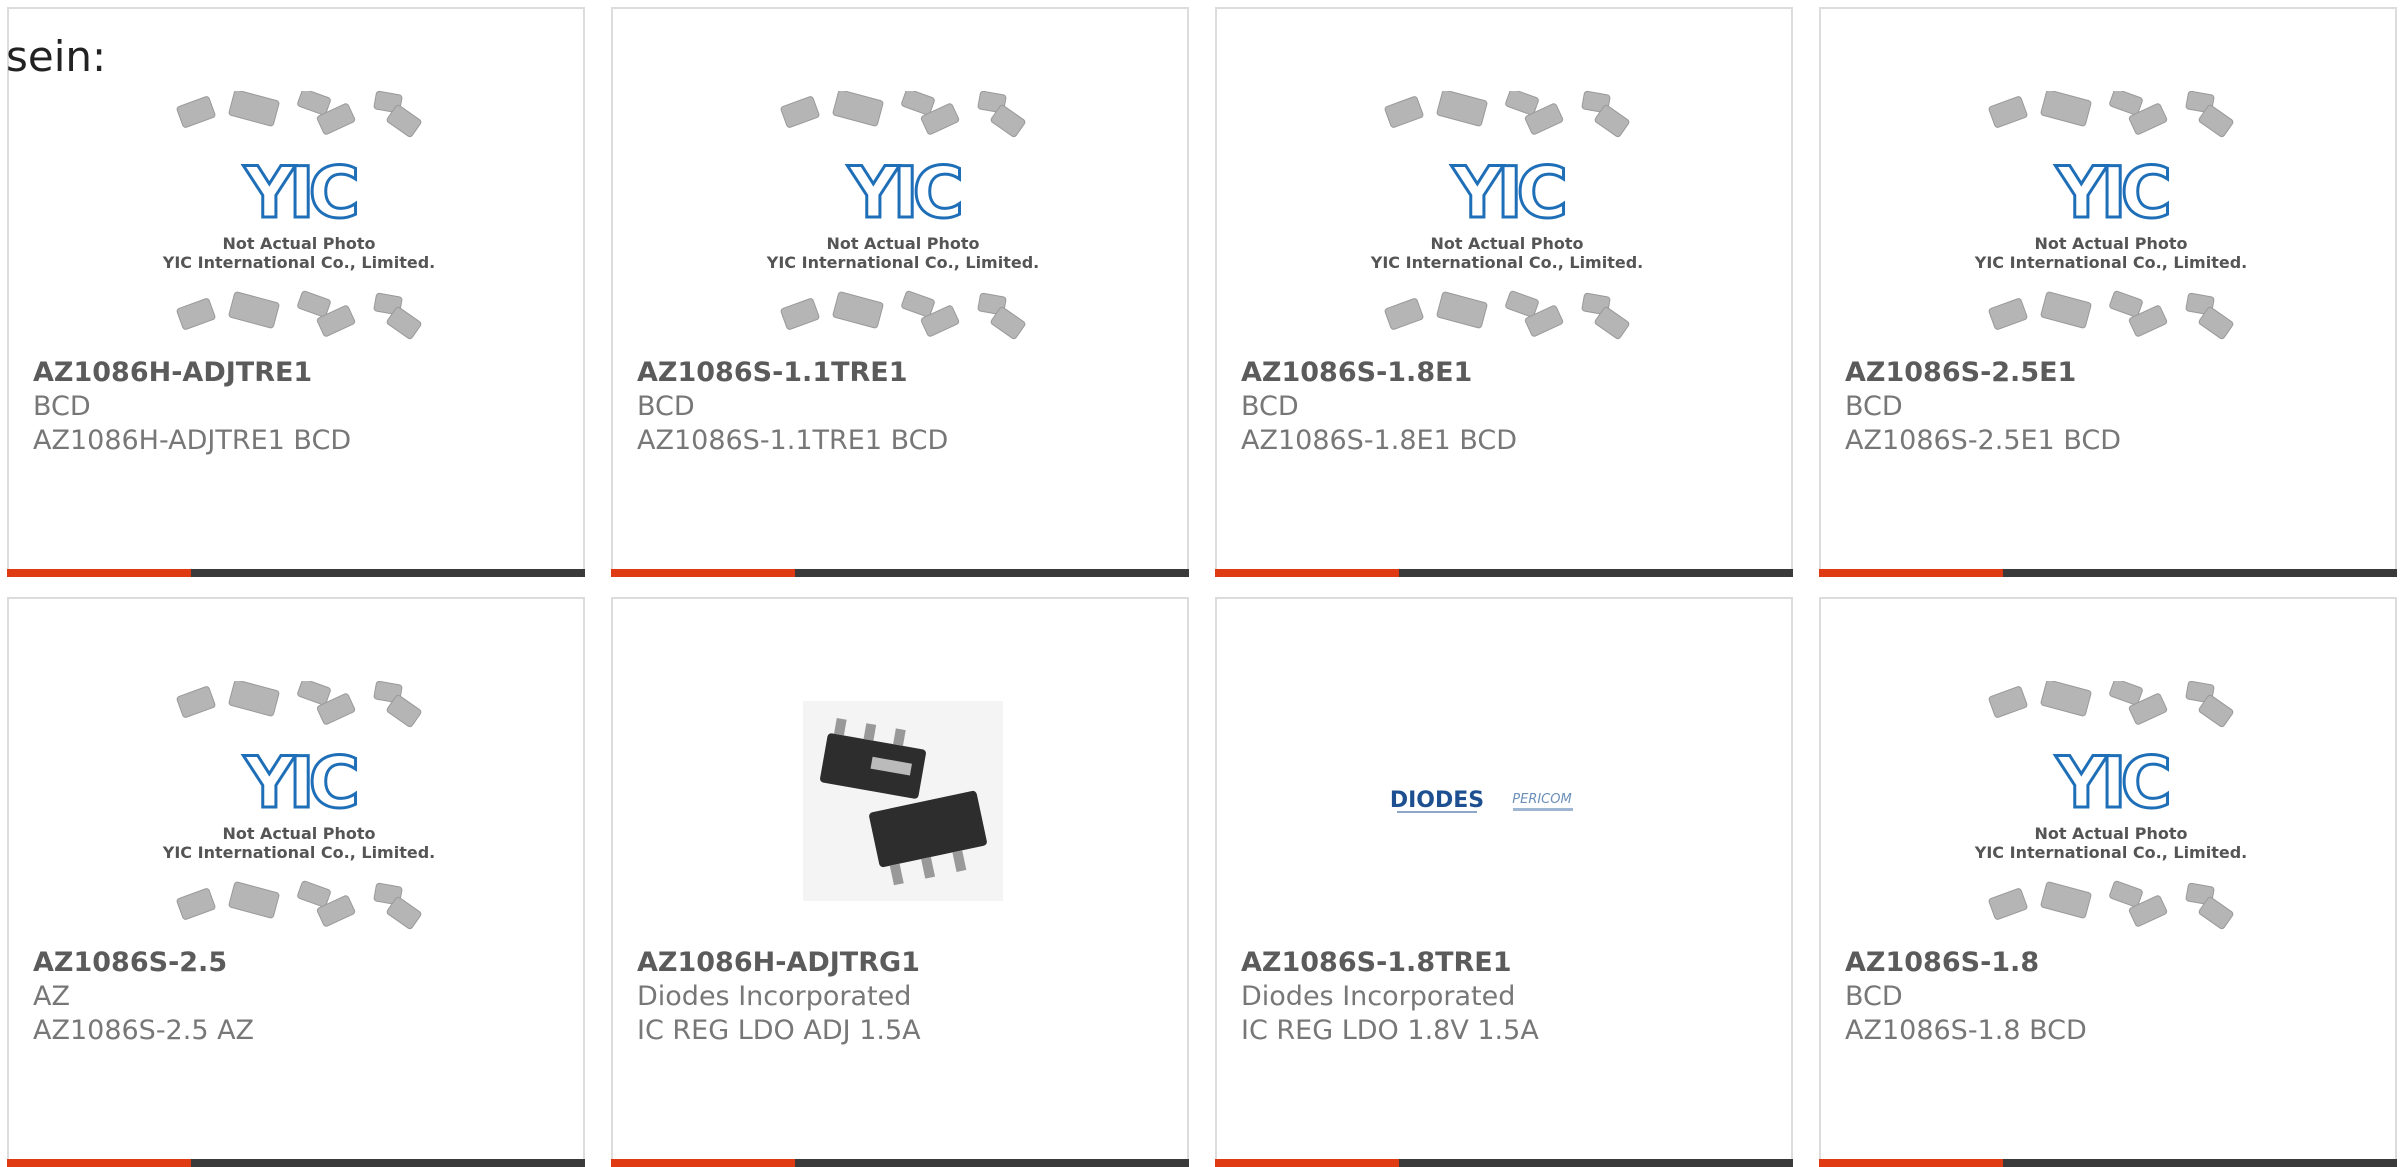 The width and height of the screenshot is (2400, 1167). What do you see at coordinates (1942, 962) in the screenshot?
I see `product-part-number: AZ1086S-1.8` at bounding box center [1942, 962].